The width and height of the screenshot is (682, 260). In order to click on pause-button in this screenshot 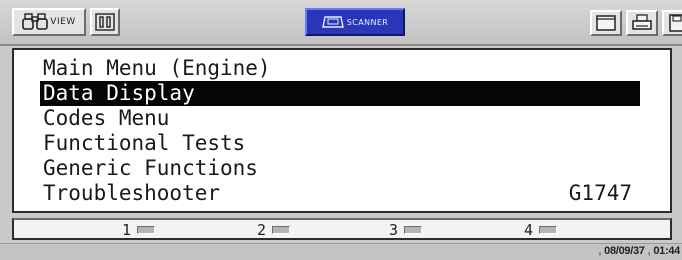, I will do `click(105, 22)`.